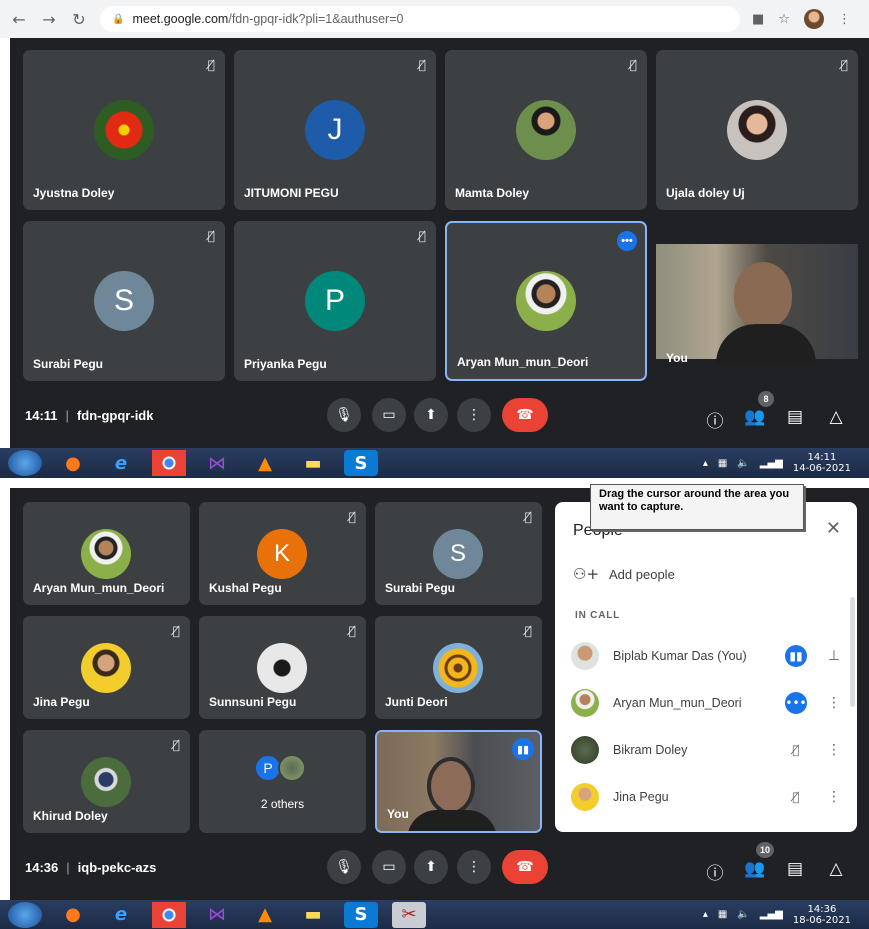 This screenshot has height=929, width=869. What do you see at coordinates (282, 781) in the screenshot?
I see `others-tile: P 2 others` at bounding box center [282, 781].